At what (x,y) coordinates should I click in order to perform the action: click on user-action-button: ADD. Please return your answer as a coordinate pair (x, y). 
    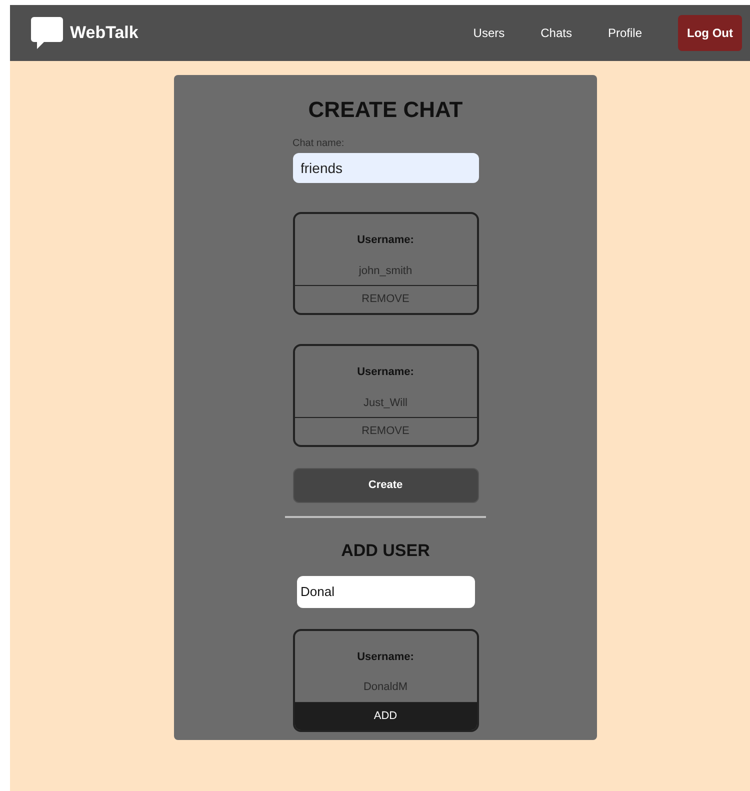
    Looking at the image, I should click on (385, 716).